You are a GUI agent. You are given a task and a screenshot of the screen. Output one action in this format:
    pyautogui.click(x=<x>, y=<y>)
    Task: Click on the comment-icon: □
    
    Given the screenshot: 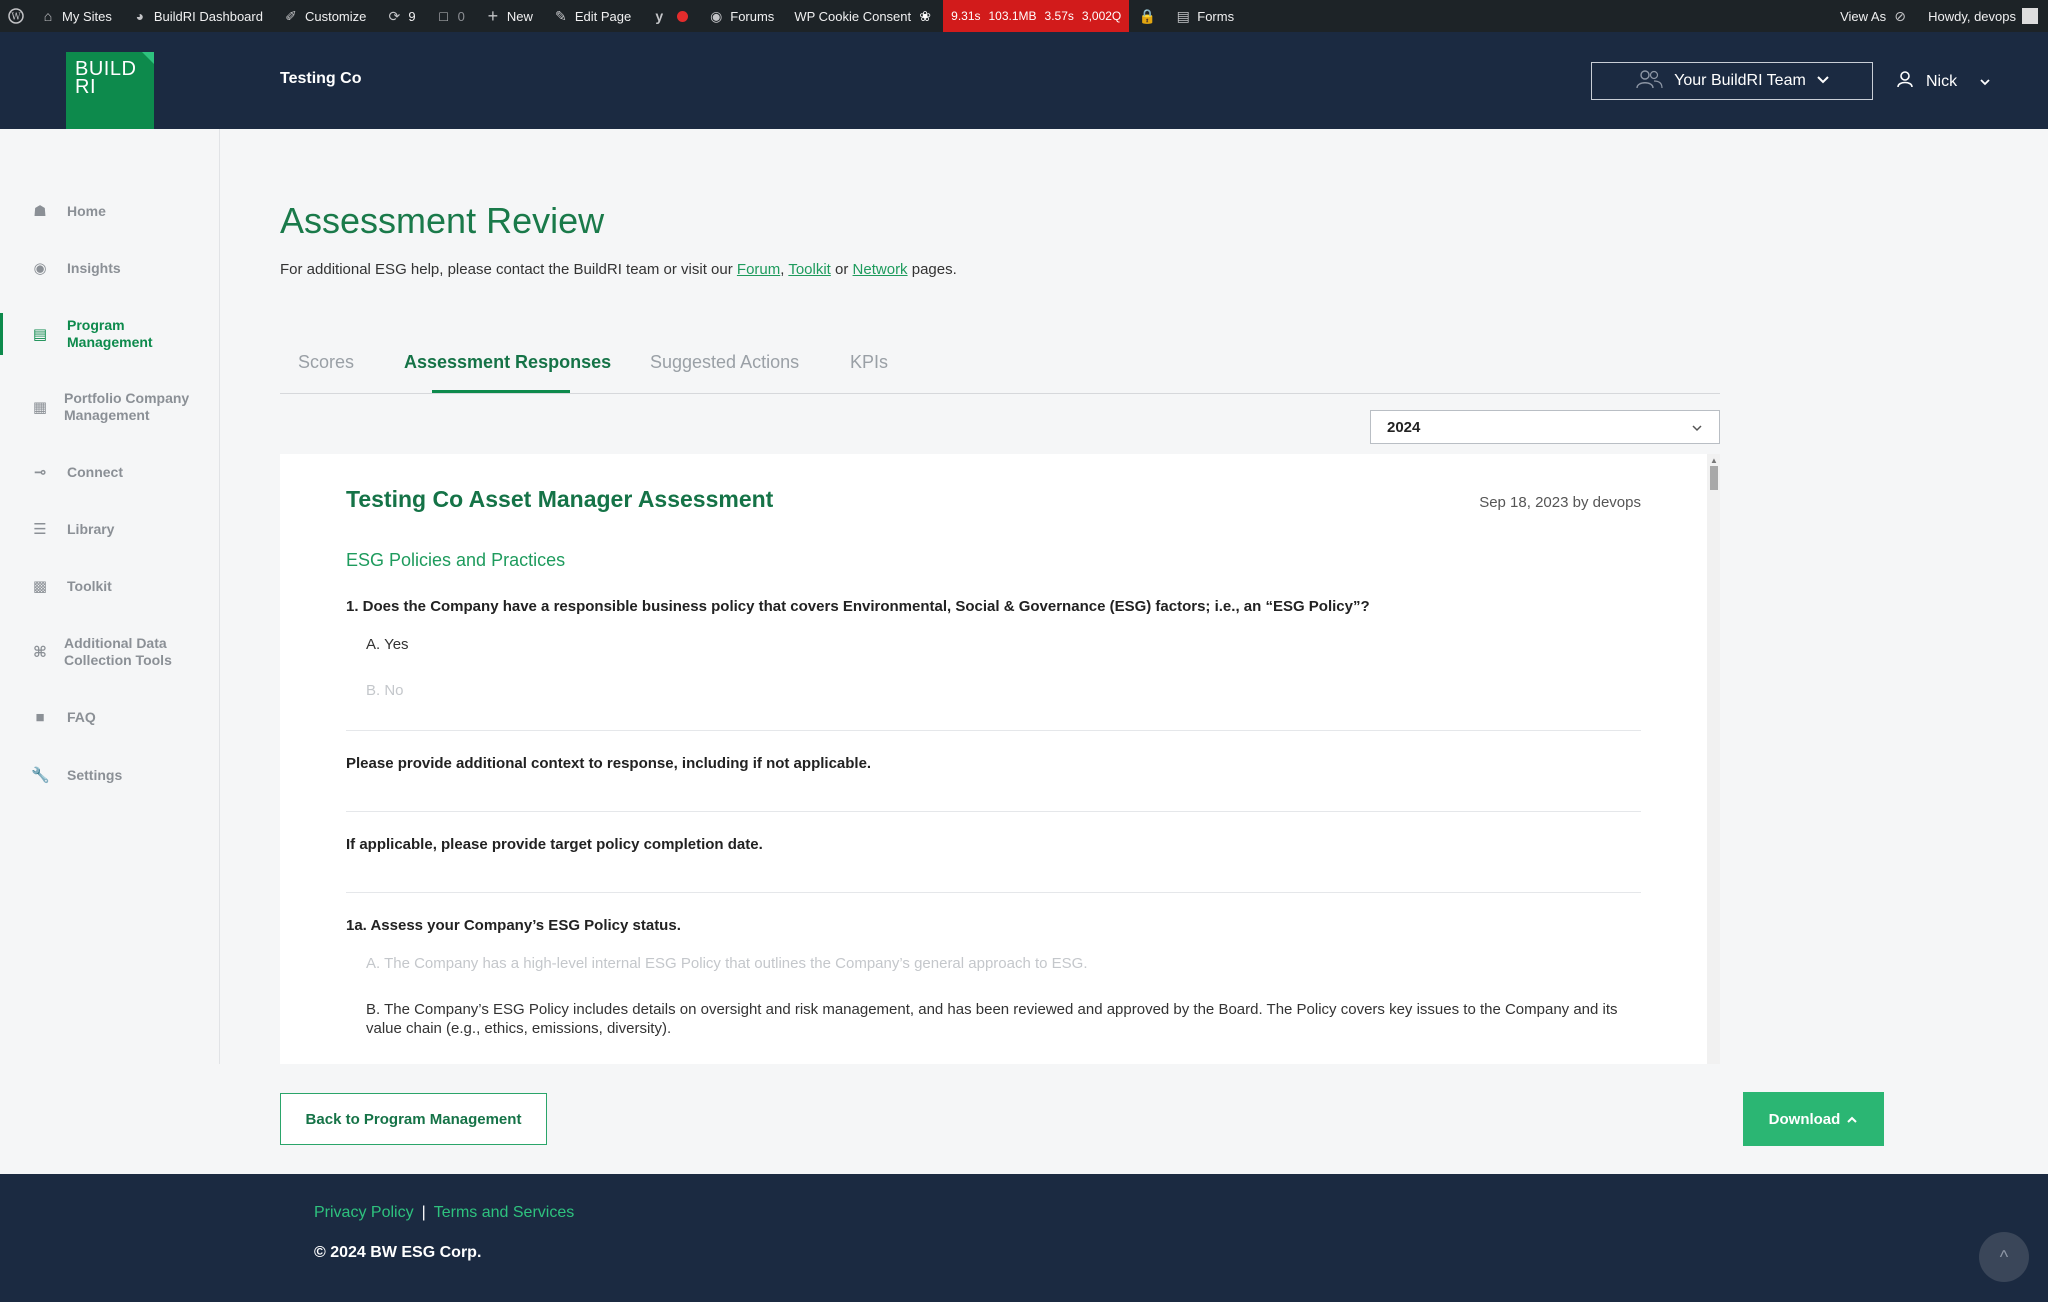 What is the action you would take?
    pyautogui.click(x=443, y=16)
    